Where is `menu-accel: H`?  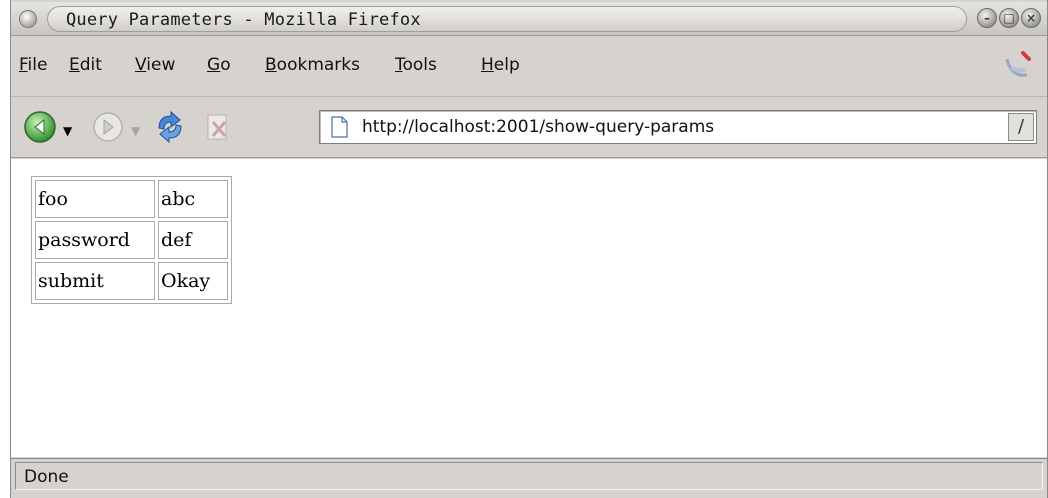 menu-accel: H is located at coordinates (487, 65).